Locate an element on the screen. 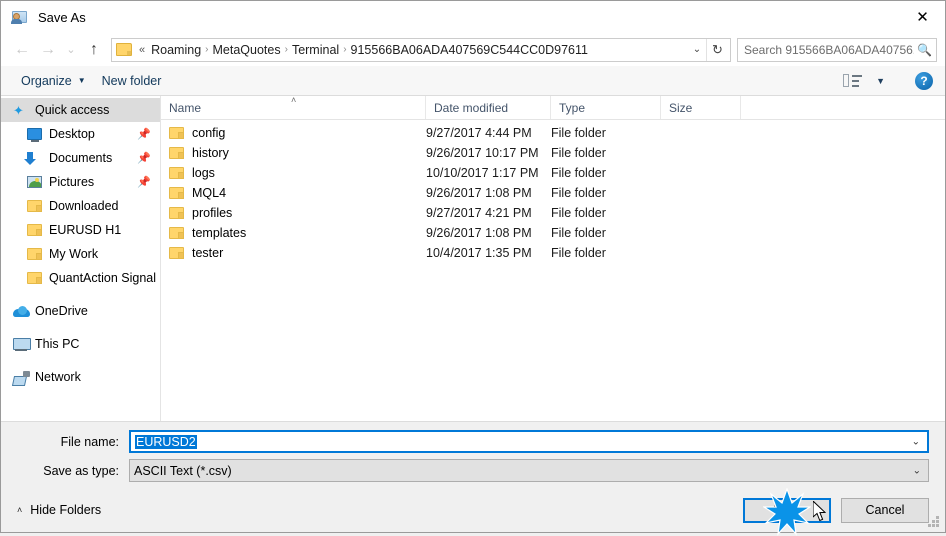 This screenshot has height=536, width=946. sidebar-item-network: Network is located at coordinates (80, 377).